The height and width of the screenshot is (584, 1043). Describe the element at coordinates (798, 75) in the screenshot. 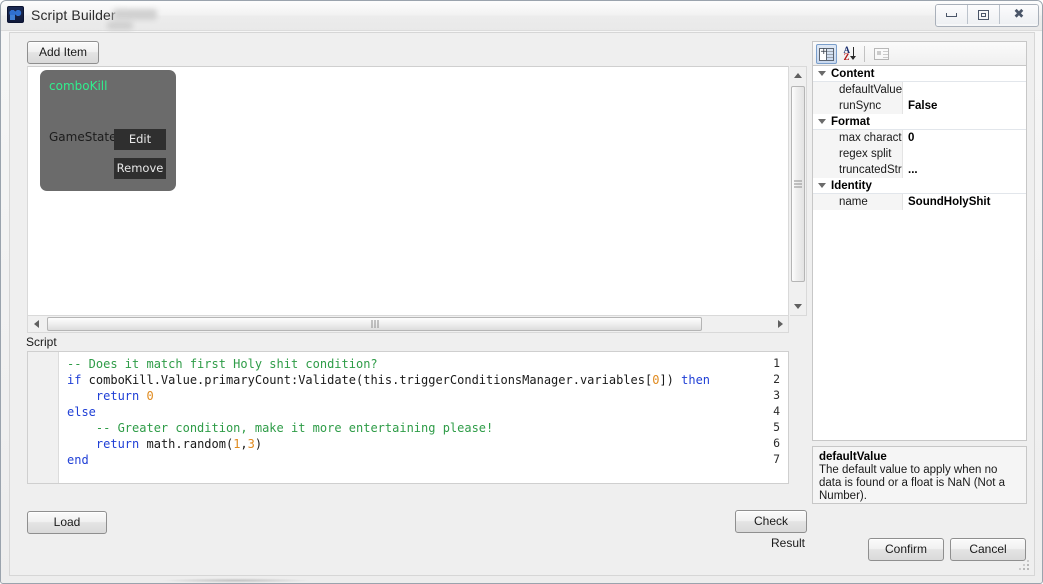

I see `scroll-up-button` at that location.